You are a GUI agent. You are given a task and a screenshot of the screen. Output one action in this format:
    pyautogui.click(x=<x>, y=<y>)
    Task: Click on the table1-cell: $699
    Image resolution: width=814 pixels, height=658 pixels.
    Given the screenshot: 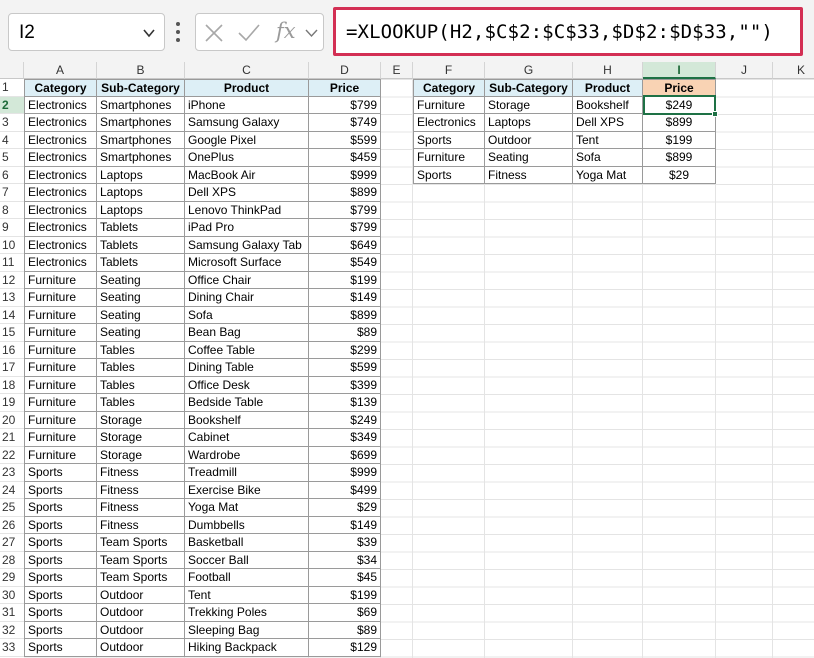 What is the action you would take?
    pyautogui.click(x=345, y=455)
    